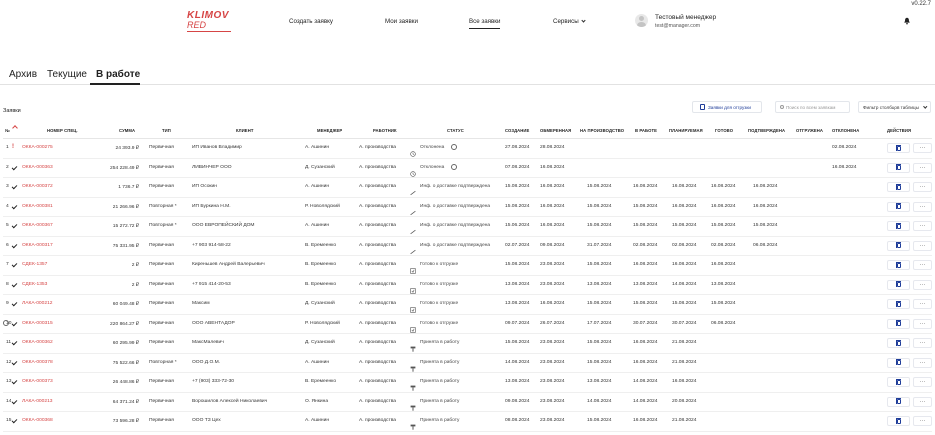  What do you see at coordinates (602, 130) in the screenshot?
I see `col-to-production: НА ПРОИЗВОДСТВО` at bounding box center [602, 130].